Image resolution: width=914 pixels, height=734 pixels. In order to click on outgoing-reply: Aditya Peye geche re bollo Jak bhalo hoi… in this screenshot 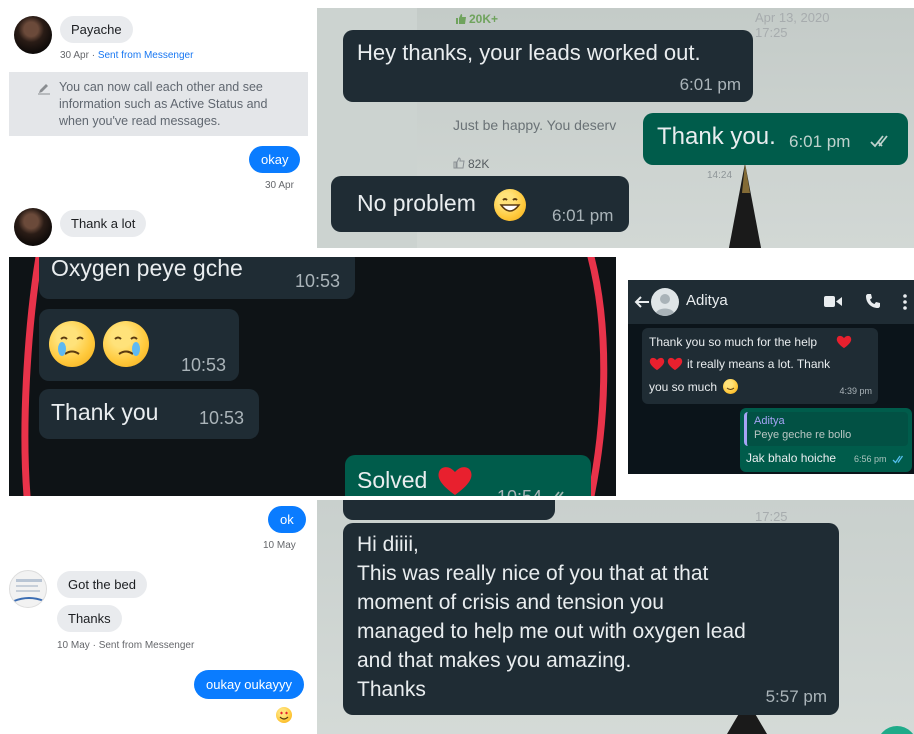, I will do `click(826, 440)`.